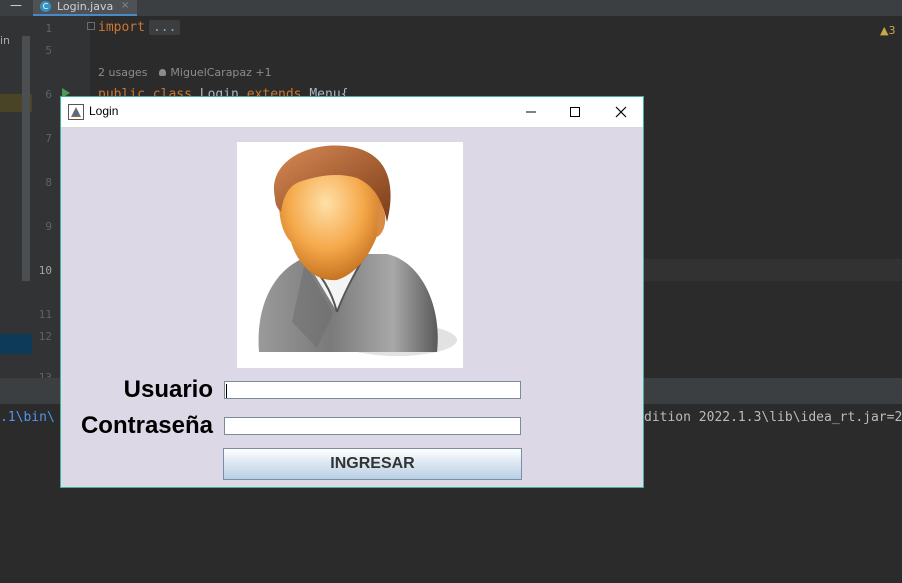 The width and height of the screenshot is (902, 583). What do you see at coordinates (163, 72) in the screenshot?
I see `user-icon` at bounding box center [163, 72].